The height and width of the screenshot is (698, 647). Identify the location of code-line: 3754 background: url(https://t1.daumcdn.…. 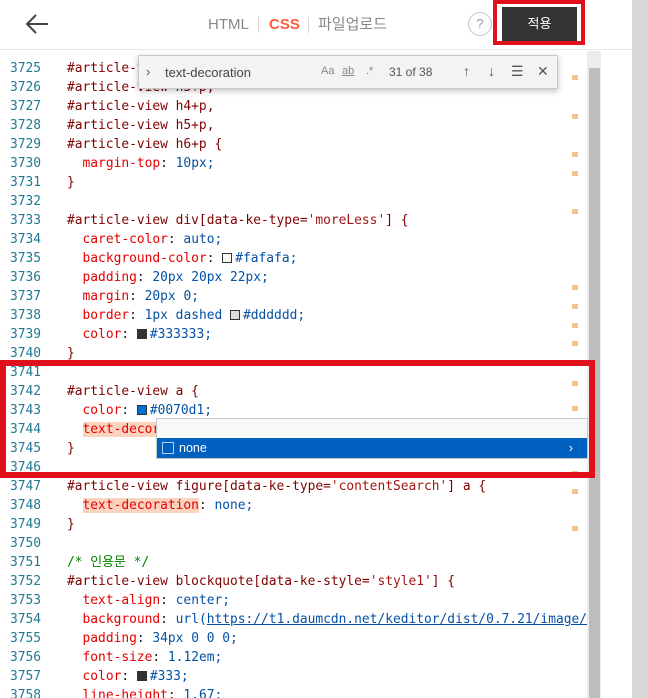
(300, 619).